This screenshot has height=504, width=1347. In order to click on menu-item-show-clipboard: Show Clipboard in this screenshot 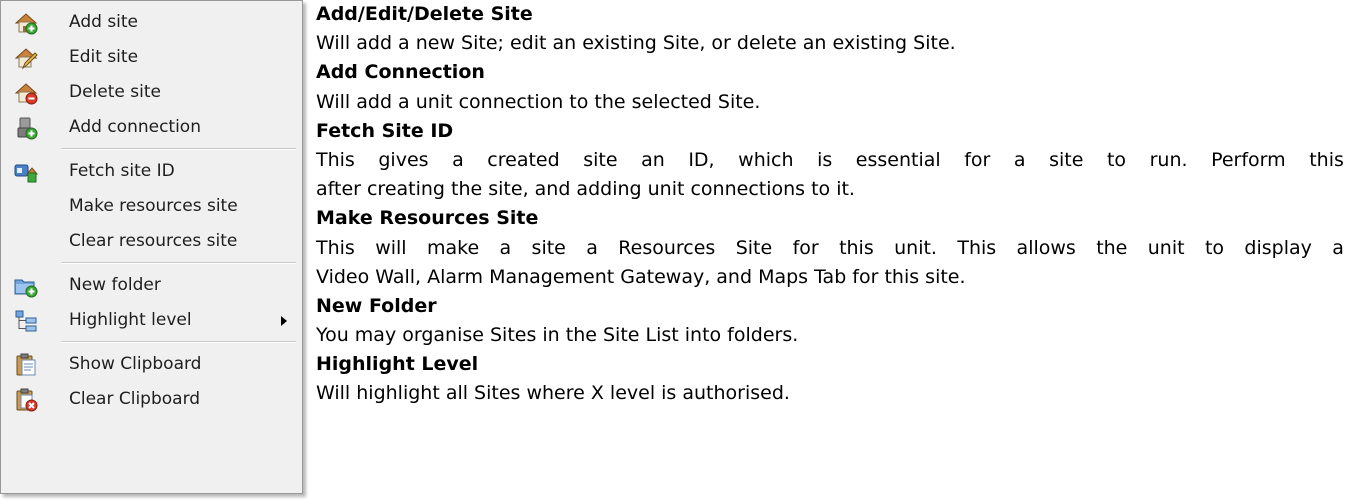, I will do `click(151, 364)`.